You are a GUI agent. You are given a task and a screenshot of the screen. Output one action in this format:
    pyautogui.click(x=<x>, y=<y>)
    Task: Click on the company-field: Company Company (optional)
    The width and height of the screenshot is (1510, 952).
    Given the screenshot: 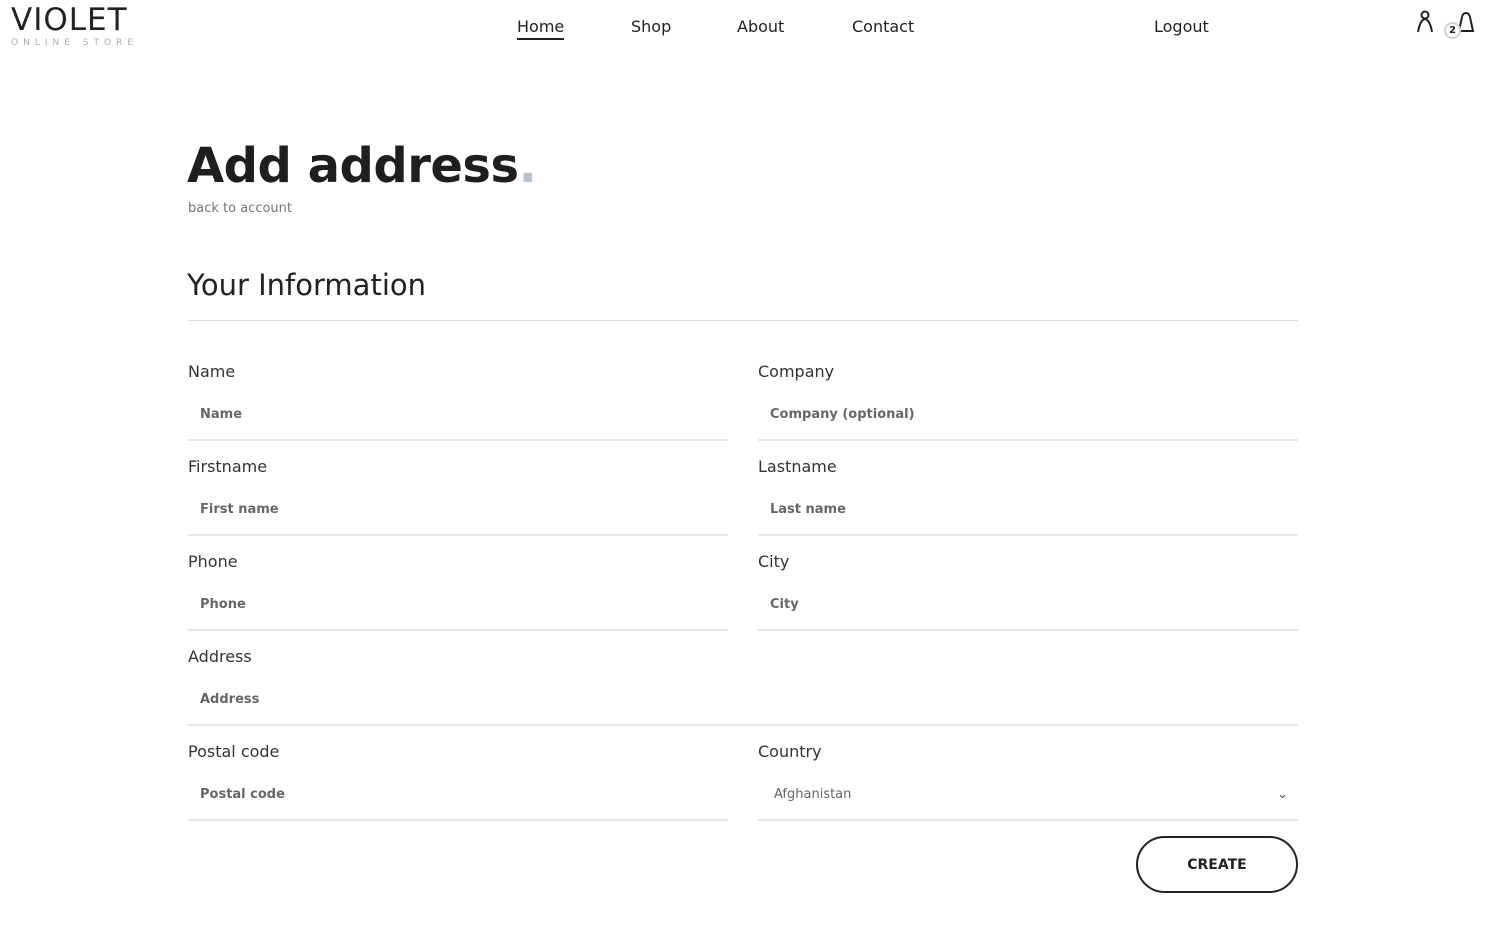 What is the action you would take?
    pyautogui.click(x=1028, y=401)
    